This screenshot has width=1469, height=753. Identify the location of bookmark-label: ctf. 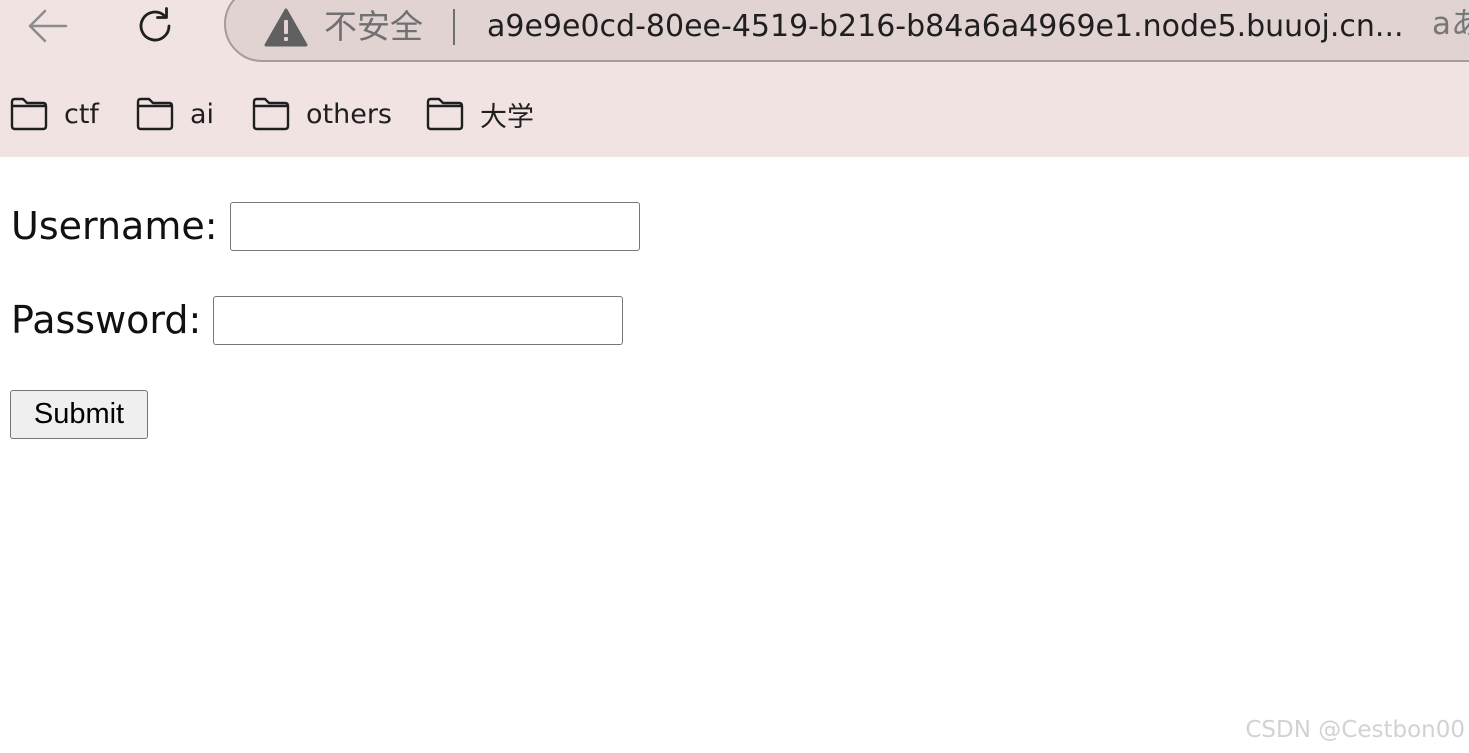
(81, 114).